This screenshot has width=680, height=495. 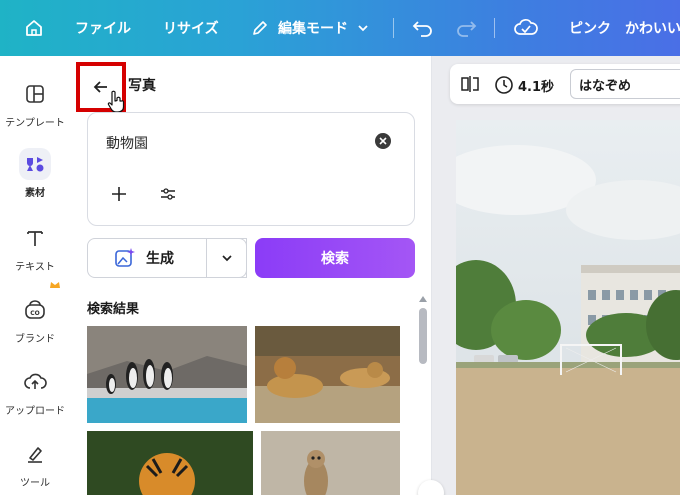 I want to click on results-heading: 検索結果, so click(x=113, y=309).